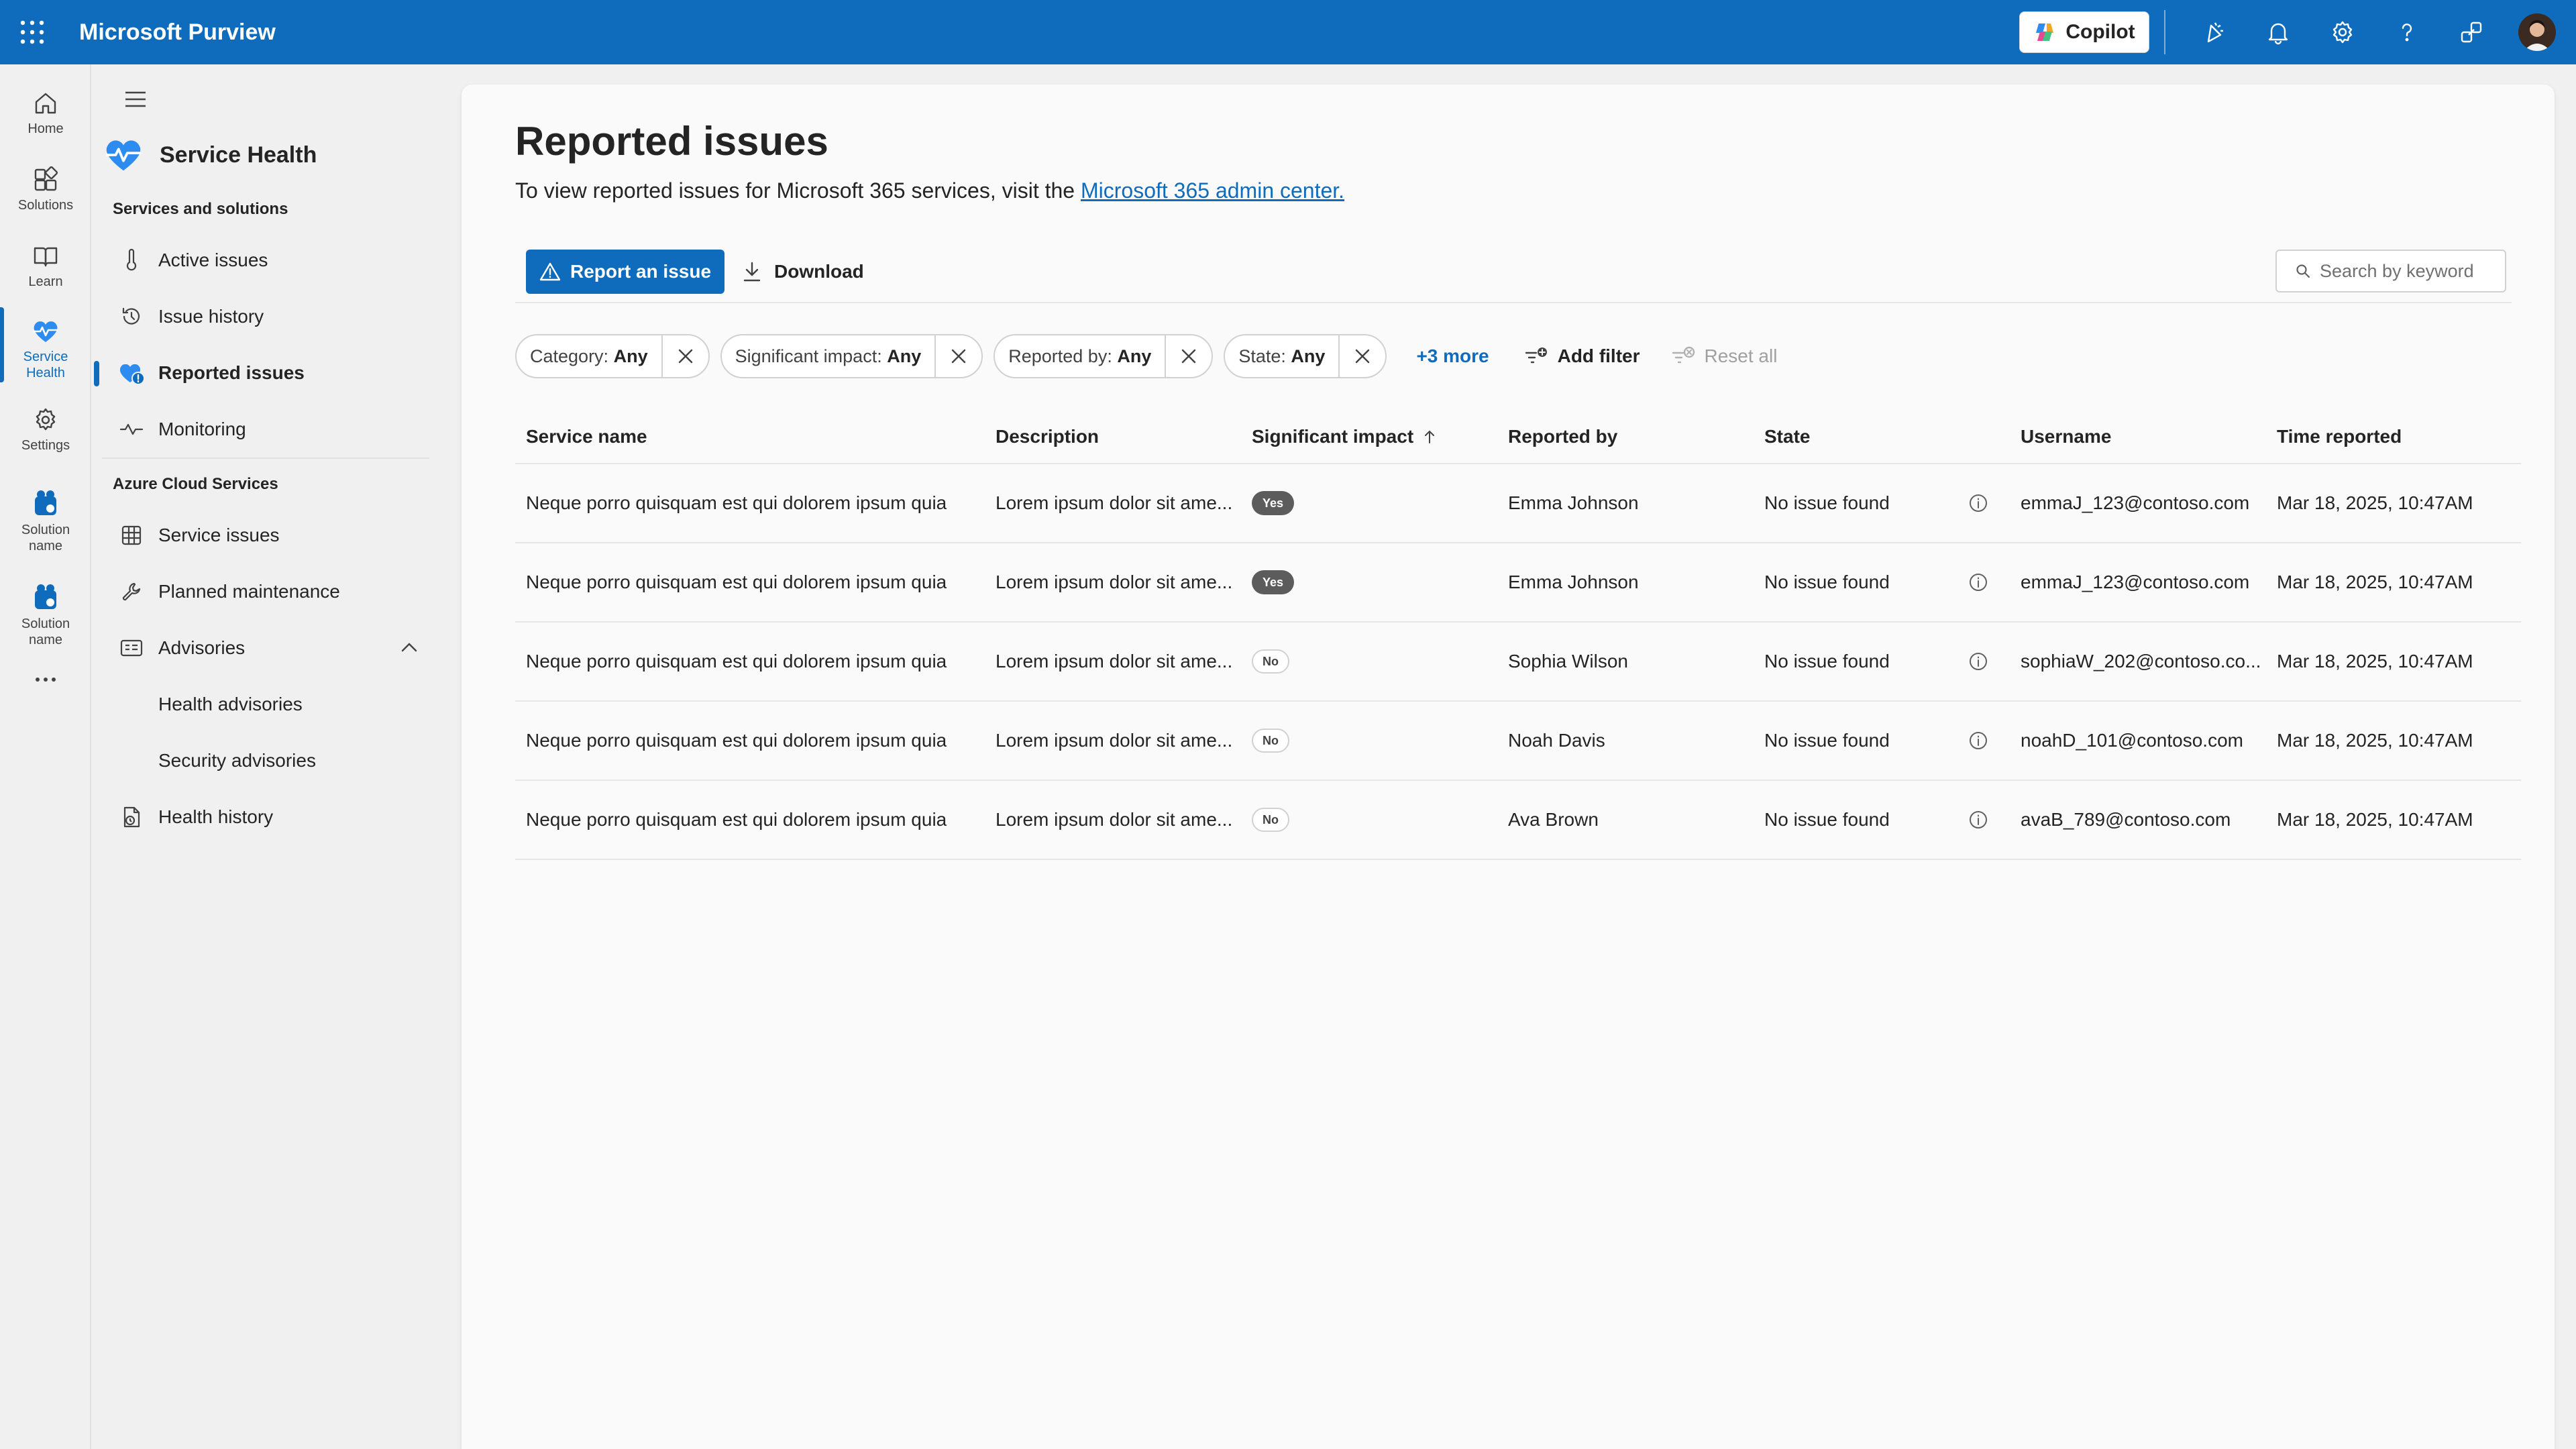  What do you see at coordinates (135, 99) in the screenshot?
I see `hamburger-menu-icon` at bounding box center [135, 99].